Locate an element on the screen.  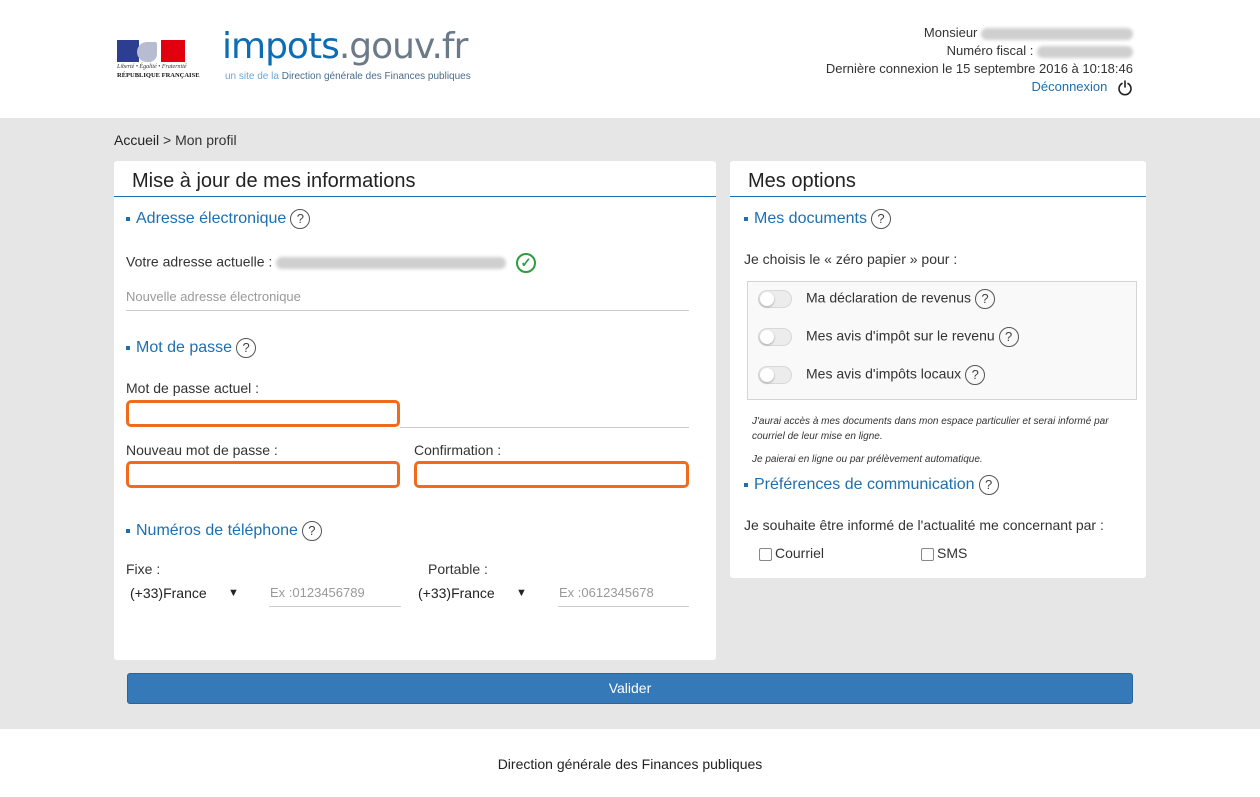
breadcrumb-current: Mon profil is located at coordinates (206, 140).